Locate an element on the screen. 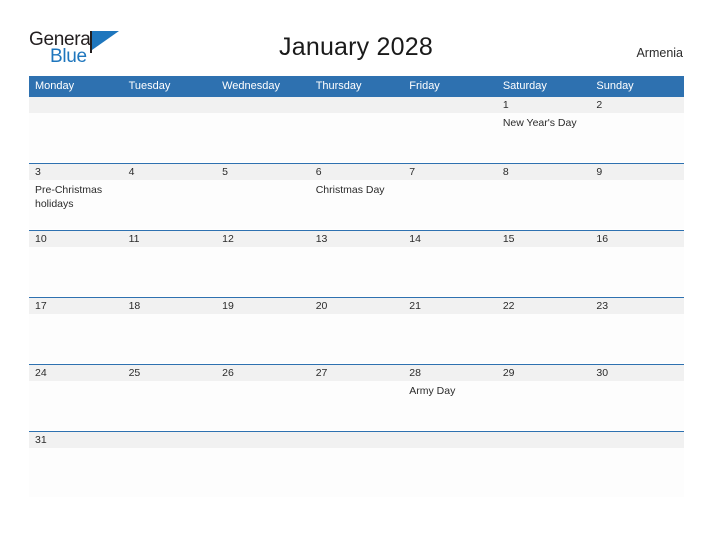  weekday-thursday: Thursday is located at coordinates (338, 86).